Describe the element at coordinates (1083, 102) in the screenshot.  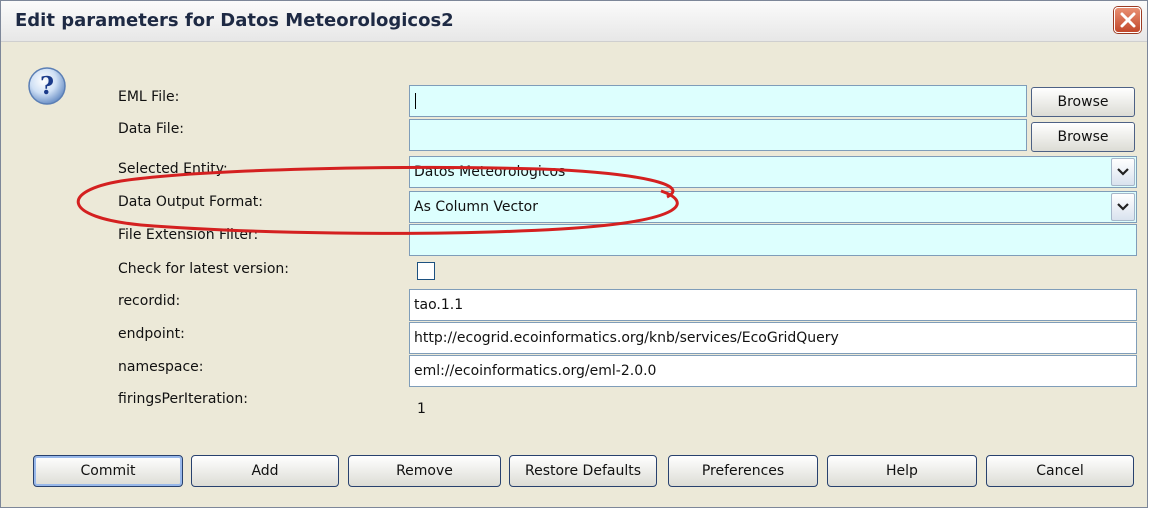
I see `eml-file-browse-button: Browse` at that location.